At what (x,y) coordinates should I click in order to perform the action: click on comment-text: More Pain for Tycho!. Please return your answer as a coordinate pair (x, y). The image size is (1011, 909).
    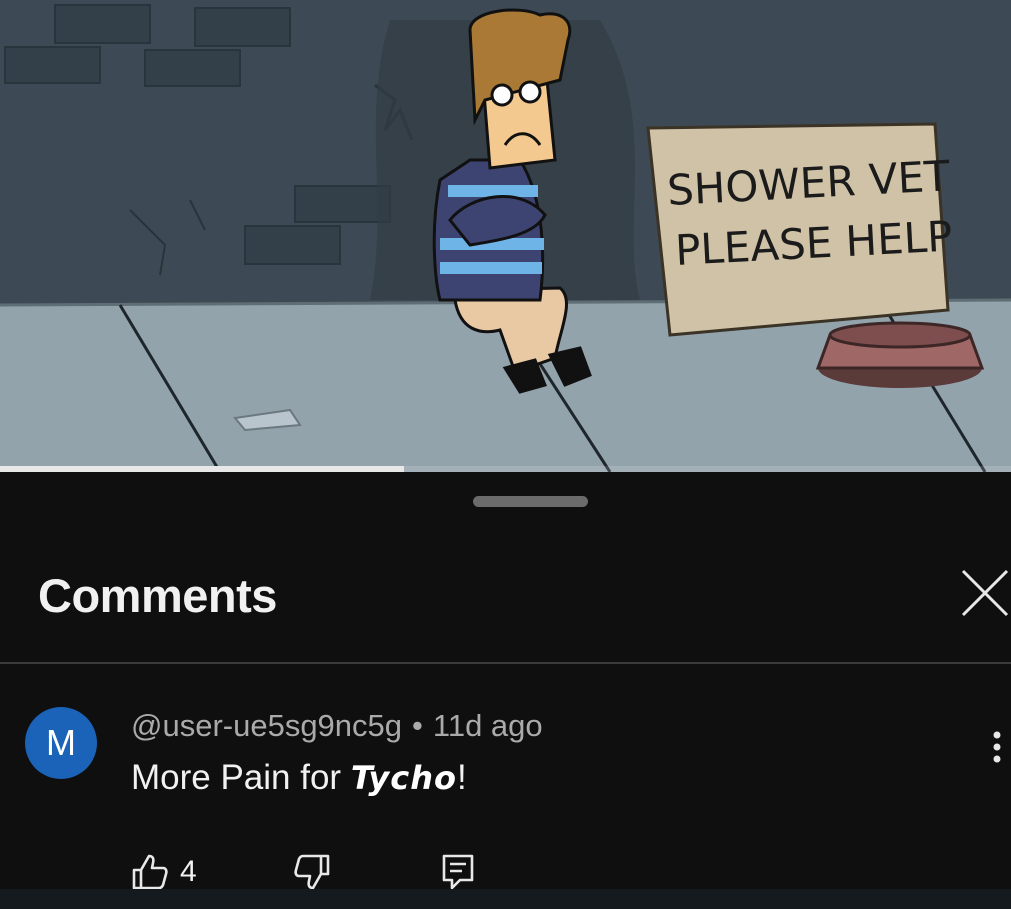
    Looking at the image, I should click on (299, 778).